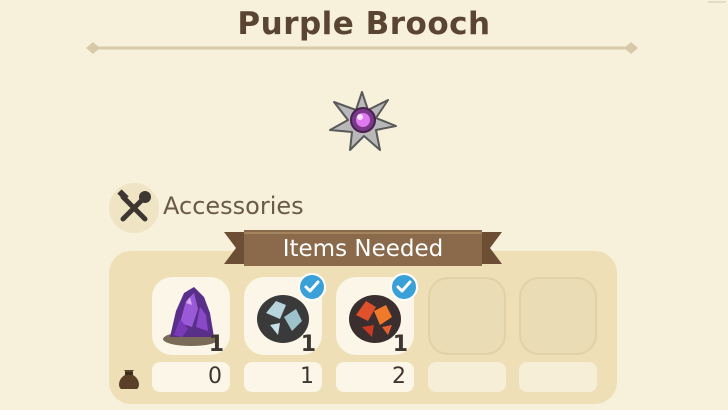 The image size is (728, 410). Describe the element at coordinates (363, 249) in the screenshot. I see `items-needed-label: Items Needed` at that location.